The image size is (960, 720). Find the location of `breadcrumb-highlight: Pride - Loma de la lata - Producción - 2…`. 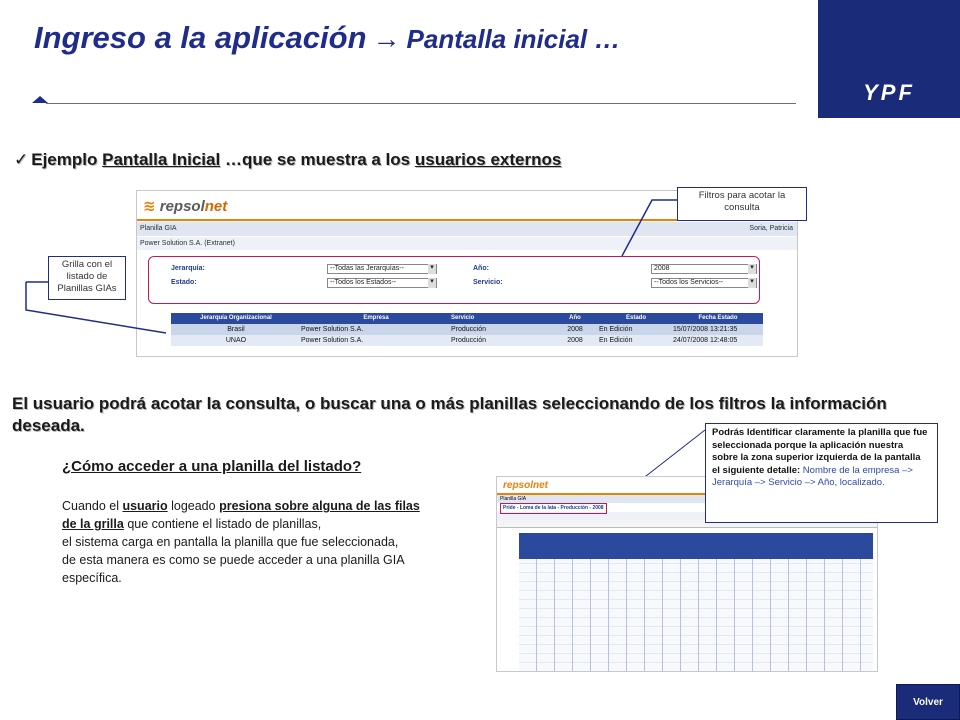

breadcrumb-highlight: Pride - Loma de la lata - Producción - 2… is located at coordinates (553, 508).